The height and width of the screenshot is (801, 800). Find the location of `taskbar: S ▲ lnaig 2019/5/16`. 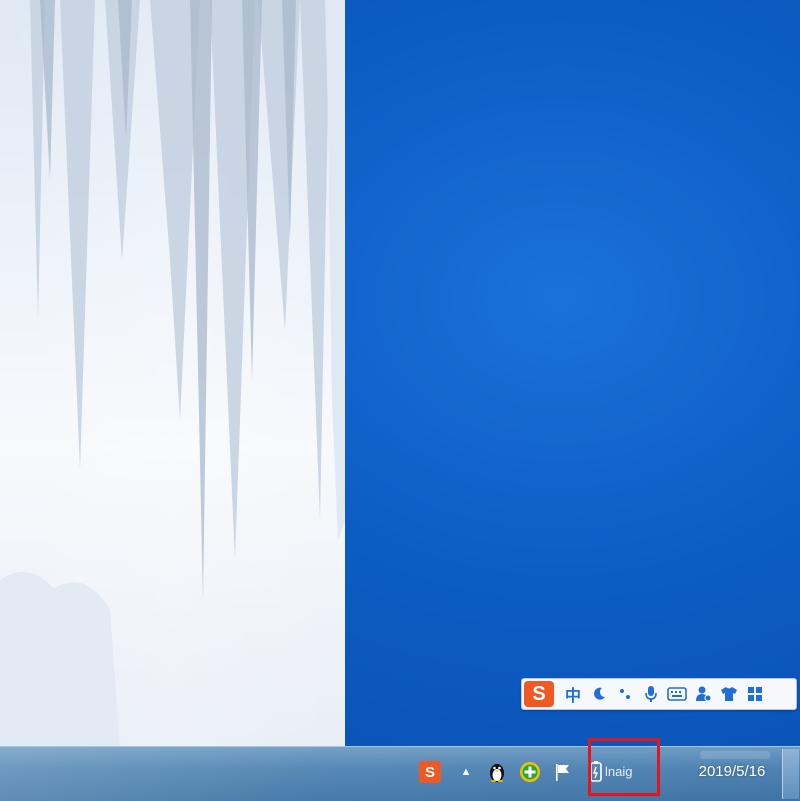

taskbar: S ▲ lnaig 2019/5/16 is located at coordinates (400, 773).